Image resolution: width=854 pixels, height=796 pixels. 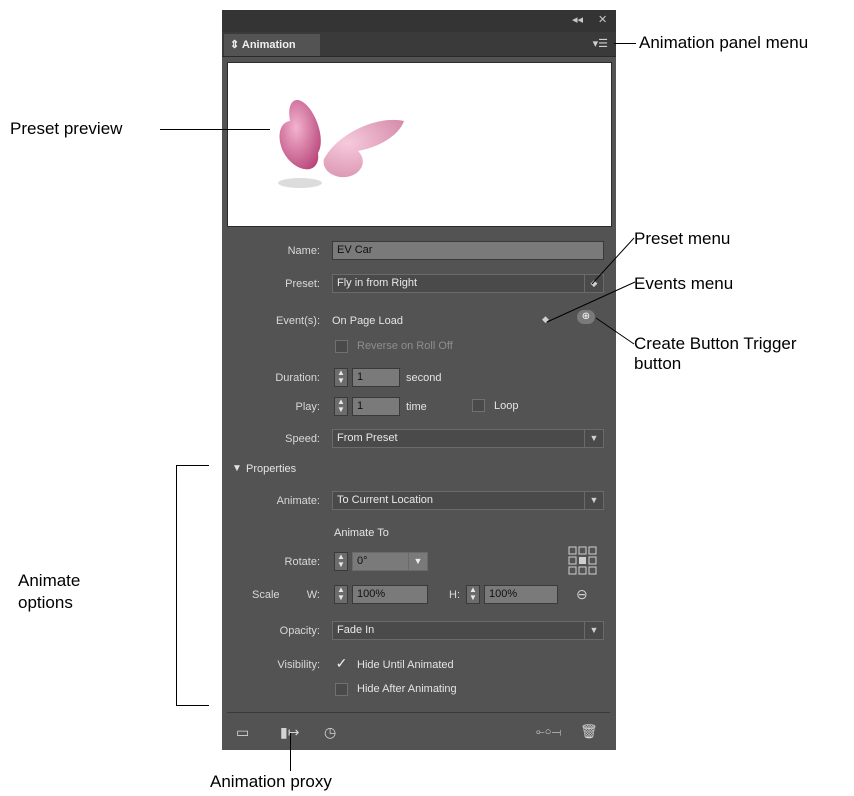 What do you see at coordinates (66, 128) in the screenshot?
I see `callout-preset-preview: Preset preview` at bounding box center [66, 128].